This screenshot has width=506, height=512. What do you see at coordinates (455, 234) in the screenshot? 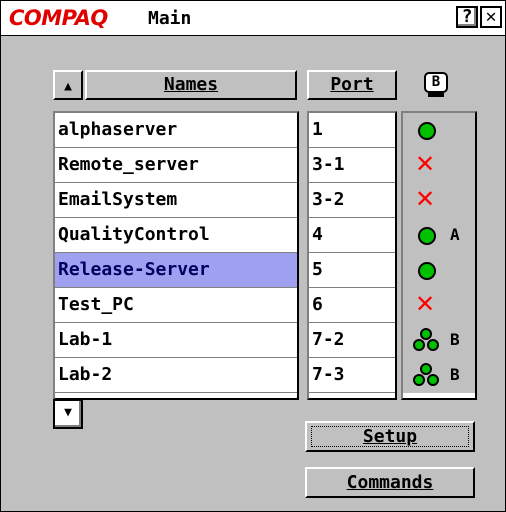
I see `channel-label: A` at bounding box center [455, 234].